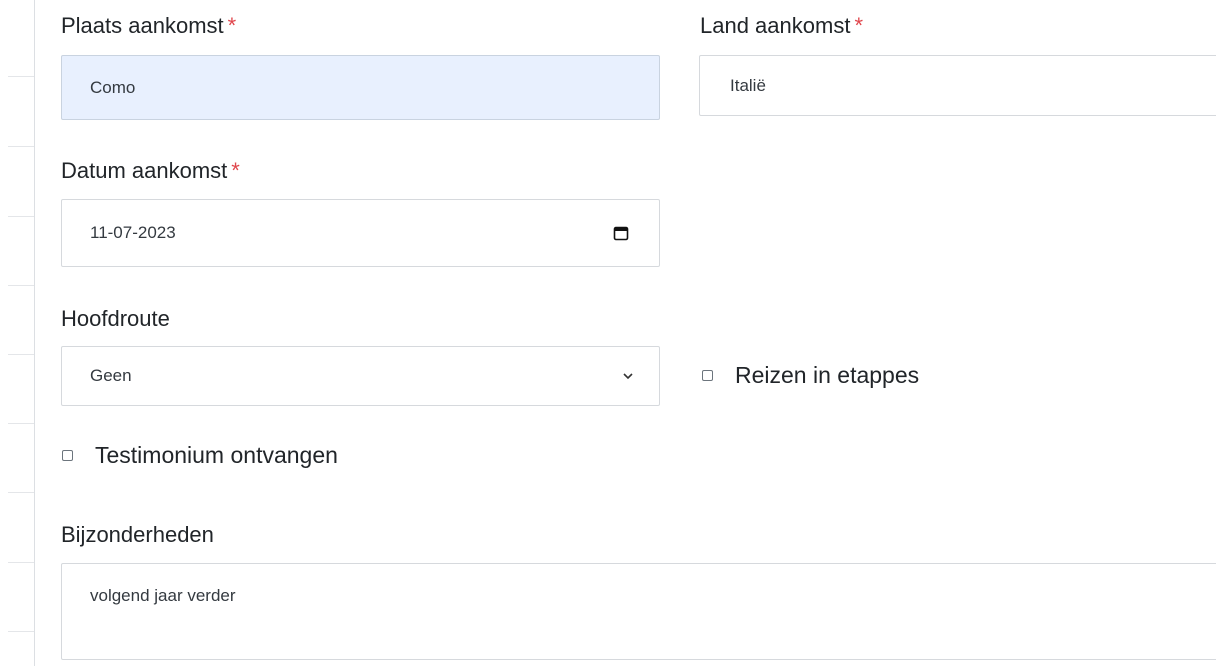 This screenshot has height=666, width=1216. What do you see at coordinates (360, 87) in the screenshot?
I see `arrival-place-input: Como` at bounding box center [360, 87].